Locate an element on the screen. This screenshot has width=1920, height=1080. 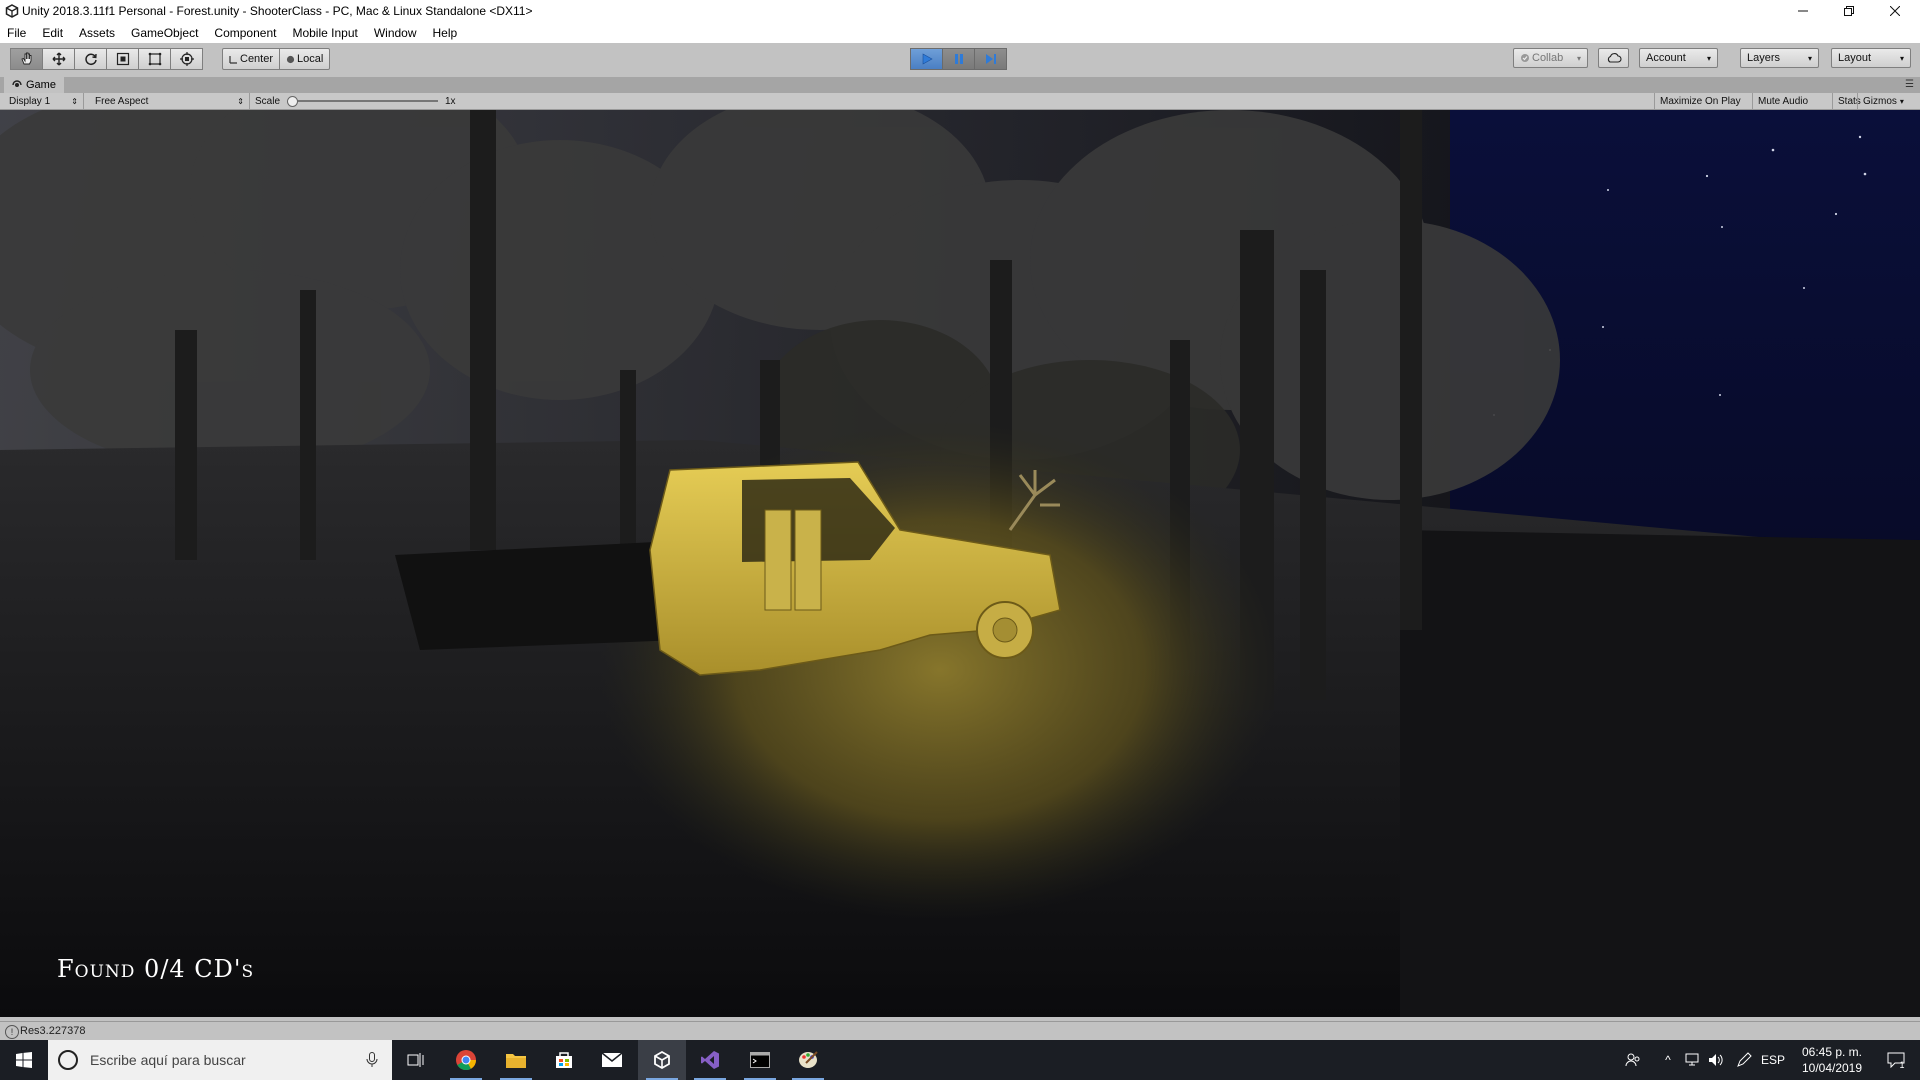
pivot-center-button: Center is located at coordinates (251, 59).